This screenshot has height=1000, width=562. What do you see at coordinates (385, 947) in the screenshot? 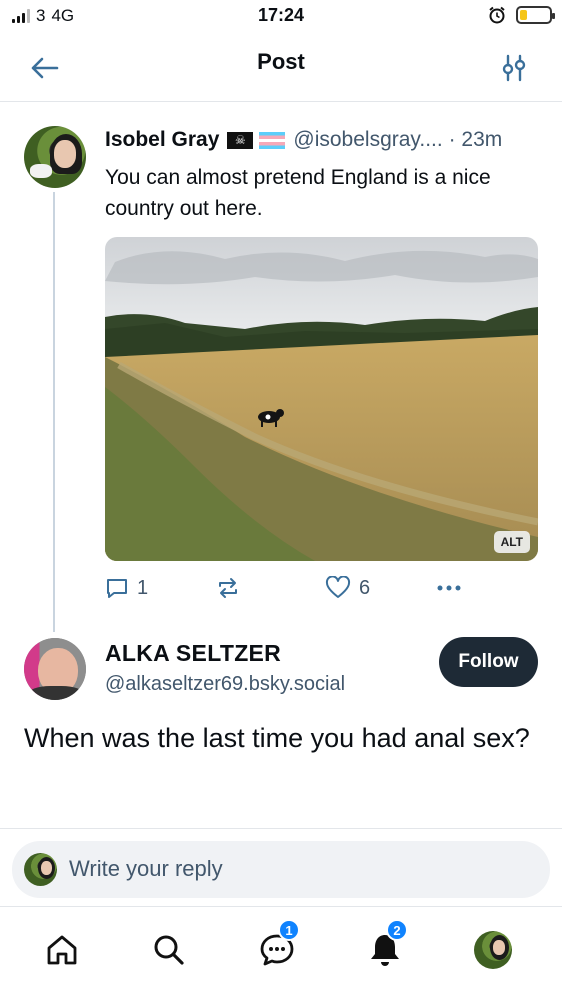
I see `nav-notifications: 2` at bounding box center [385, 947].